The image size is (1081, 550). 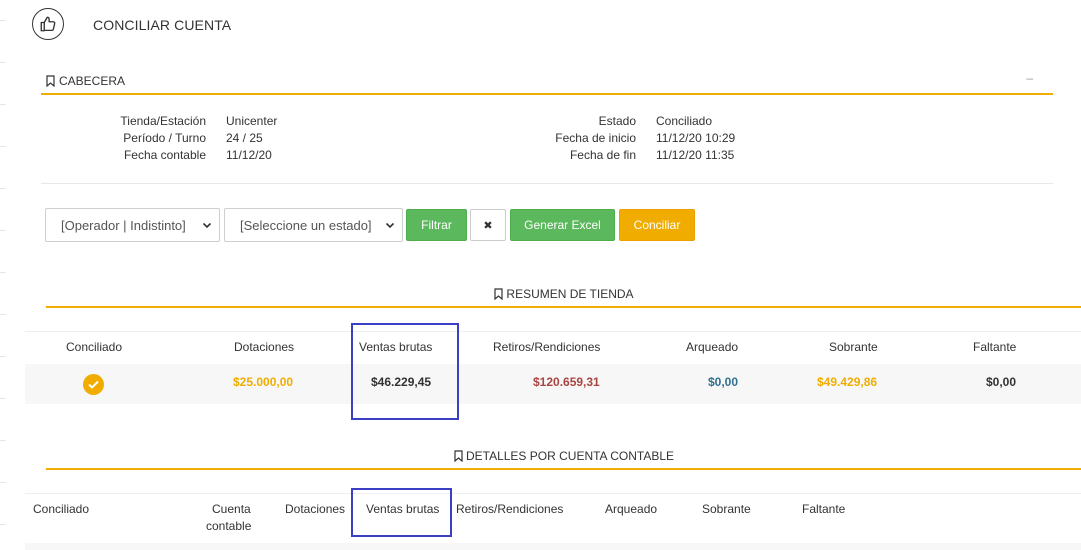 I want to click on detalles-section-header: DETALLES POR CUENTA CONTABLE, so click(x=563, y=459).